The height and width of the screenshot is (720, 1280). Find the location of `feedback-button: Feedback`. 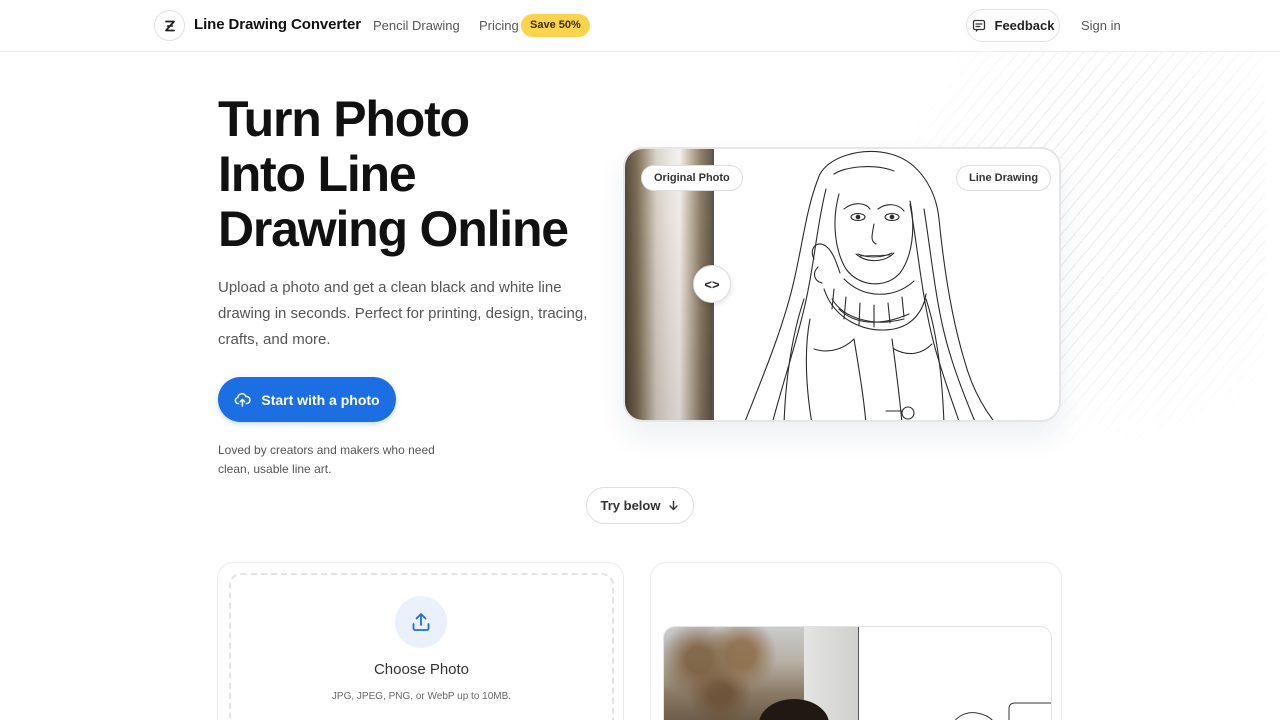

feedback-button: Feedback is located at coordinates (1013, 25).